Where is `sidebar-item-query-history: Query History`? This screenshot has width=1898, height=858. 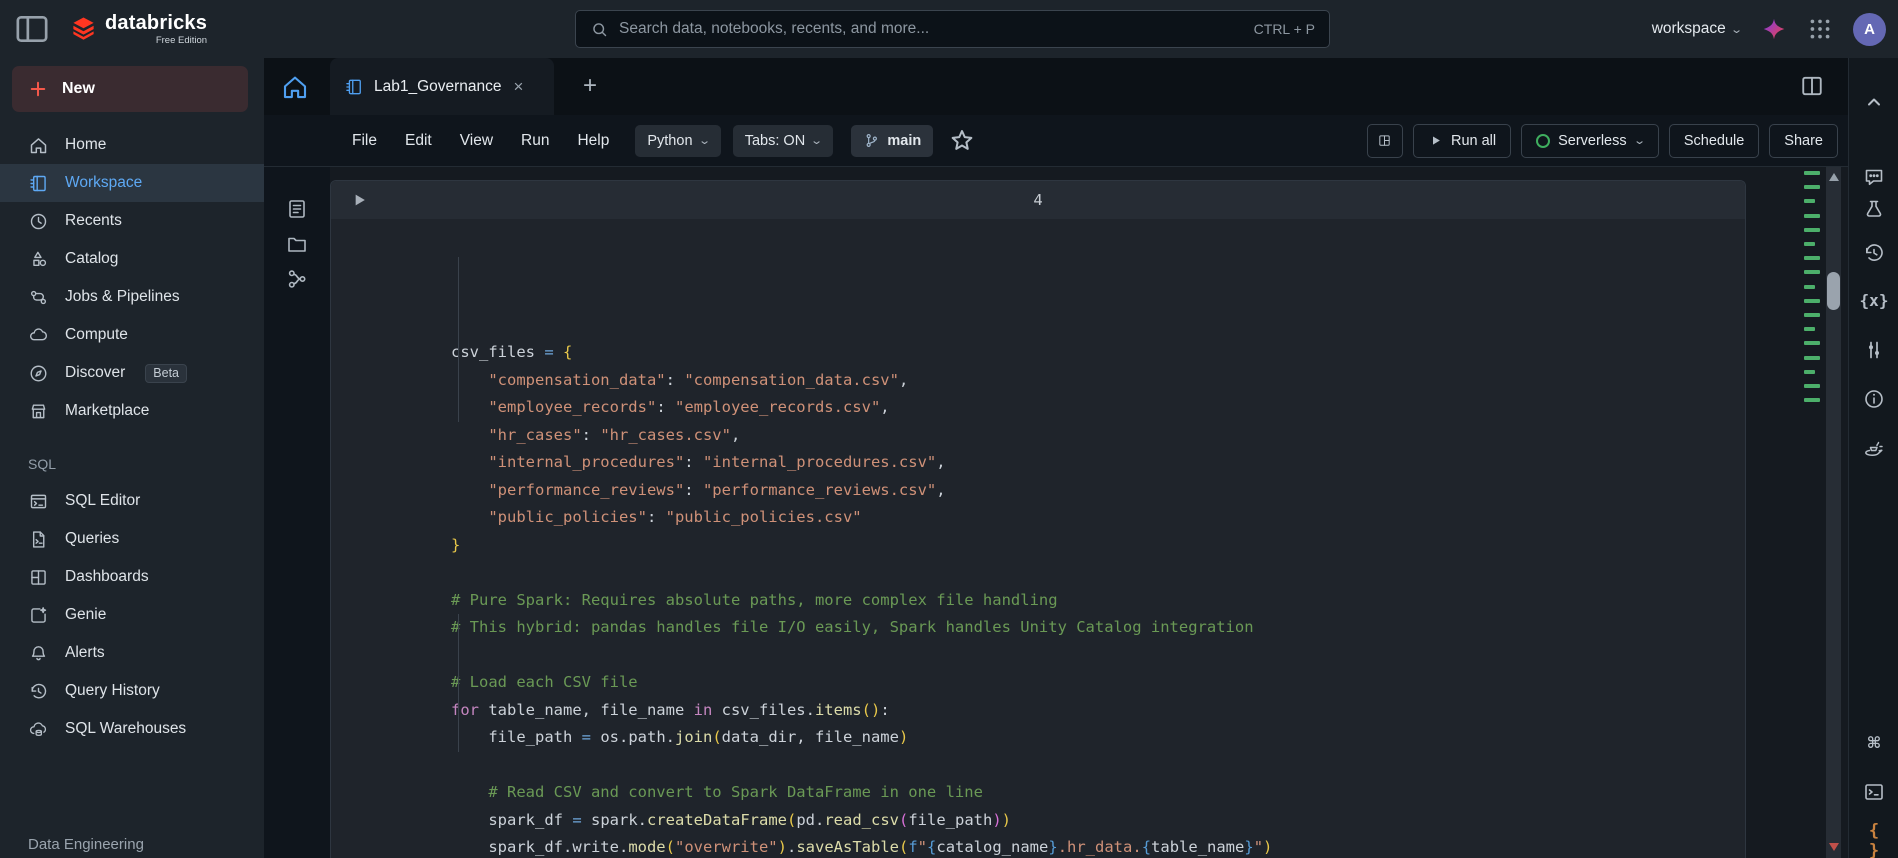 sidebar-item-query-history: Query History is located at coordinates (132, 691).